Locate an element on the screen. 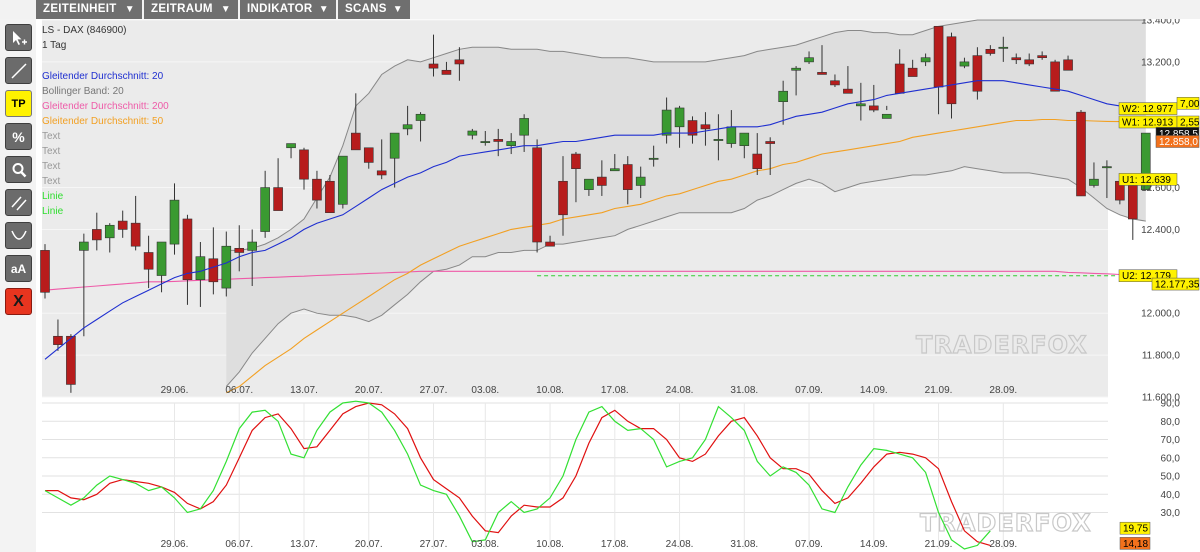 This screenshot has width=1200, height=552. price-tag-text: U1: 12.639 is located at coordinates (1146, 180).